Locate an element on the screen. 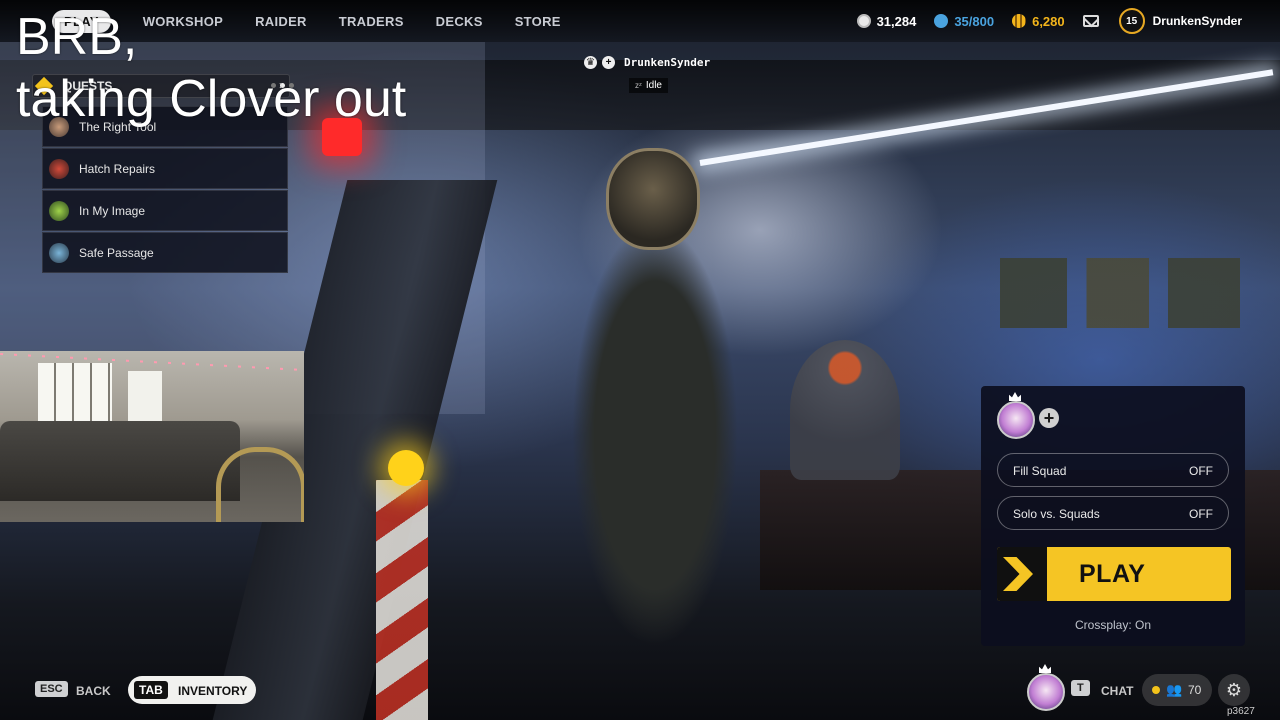  gold-token-icon is located at coordinates (1019, 21).